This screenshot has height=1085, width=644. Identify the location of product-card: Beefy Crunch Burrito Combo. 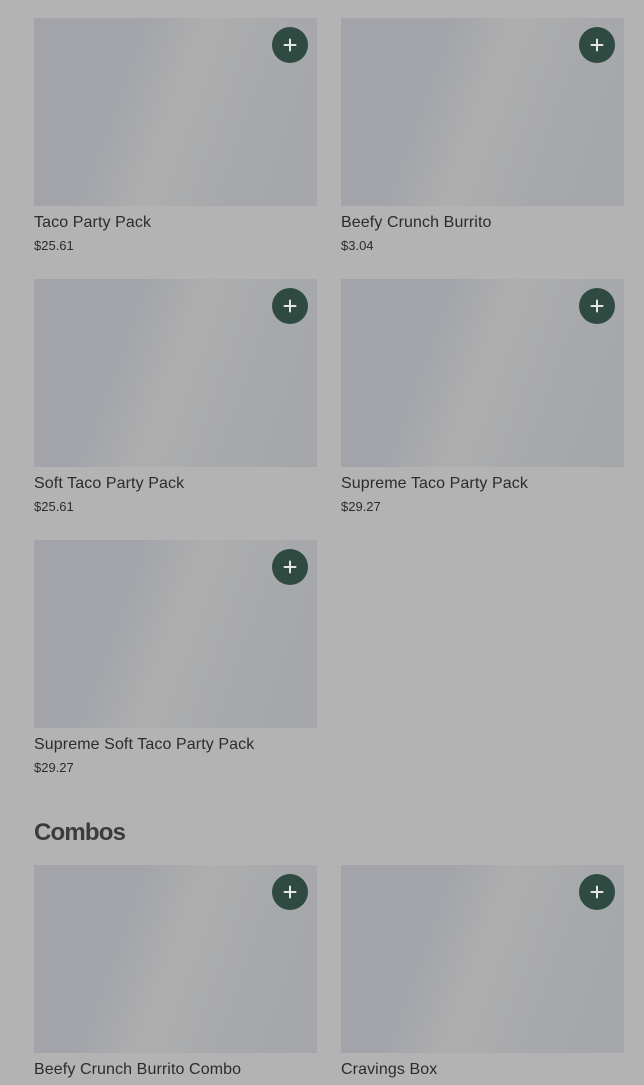
(175, 975).